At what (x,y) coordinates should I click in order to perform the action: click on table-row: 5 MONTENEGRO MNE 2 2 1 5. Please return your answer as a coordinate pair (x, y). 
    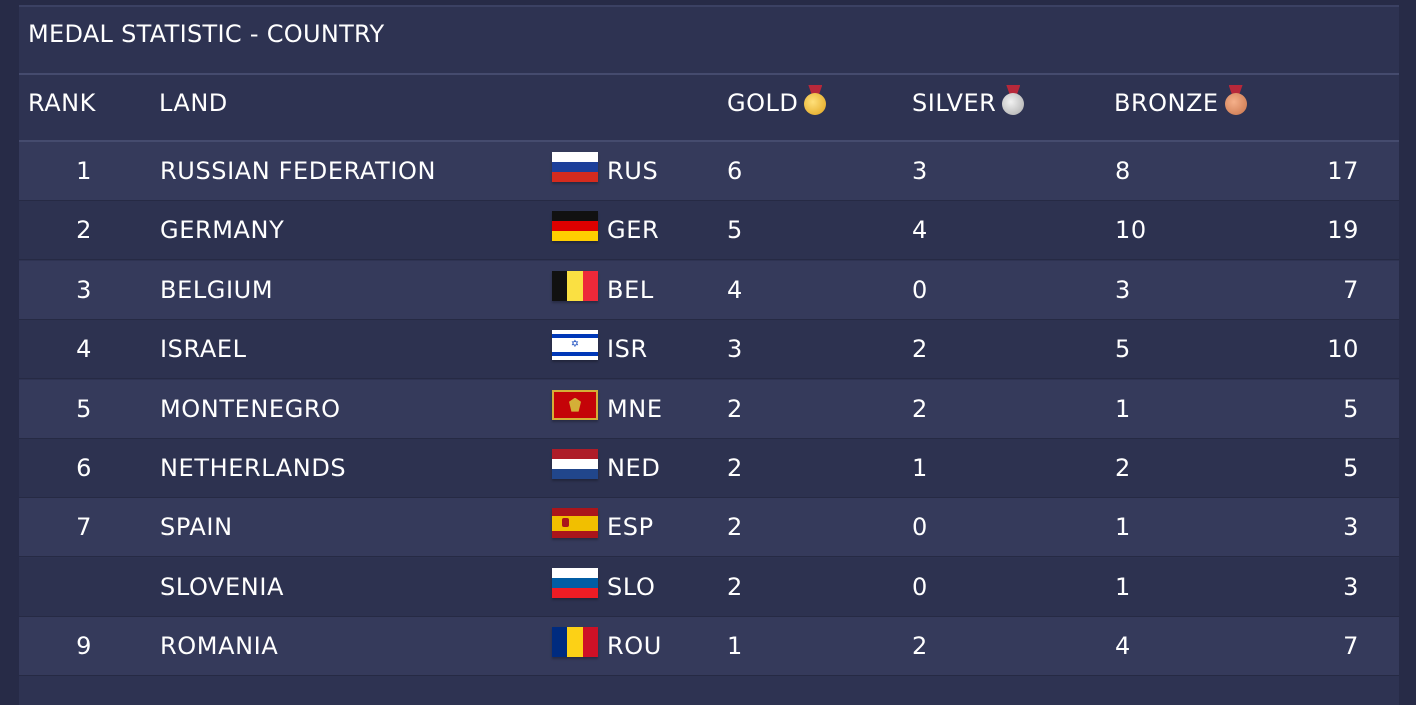
    Looking at the image, I should click on (709, 409).